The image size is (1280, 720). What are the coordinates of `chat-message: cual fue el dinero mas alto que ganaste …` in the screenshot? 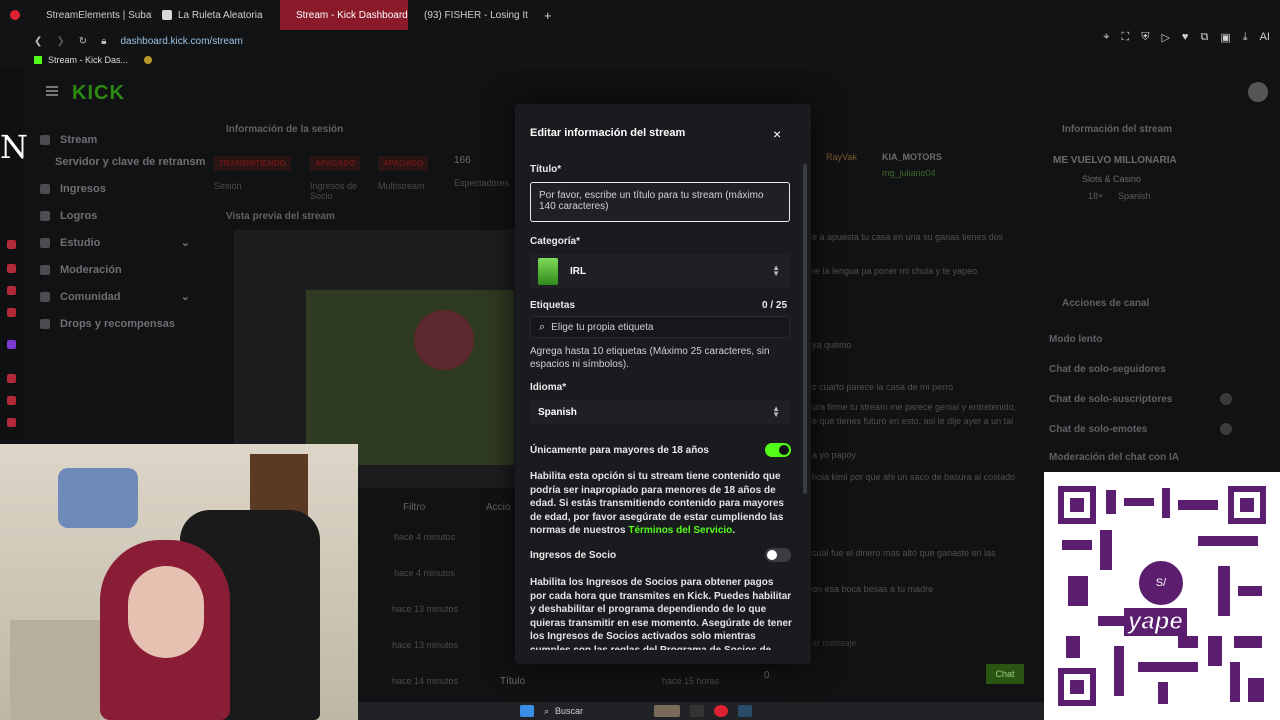 It's located at (904, 553).